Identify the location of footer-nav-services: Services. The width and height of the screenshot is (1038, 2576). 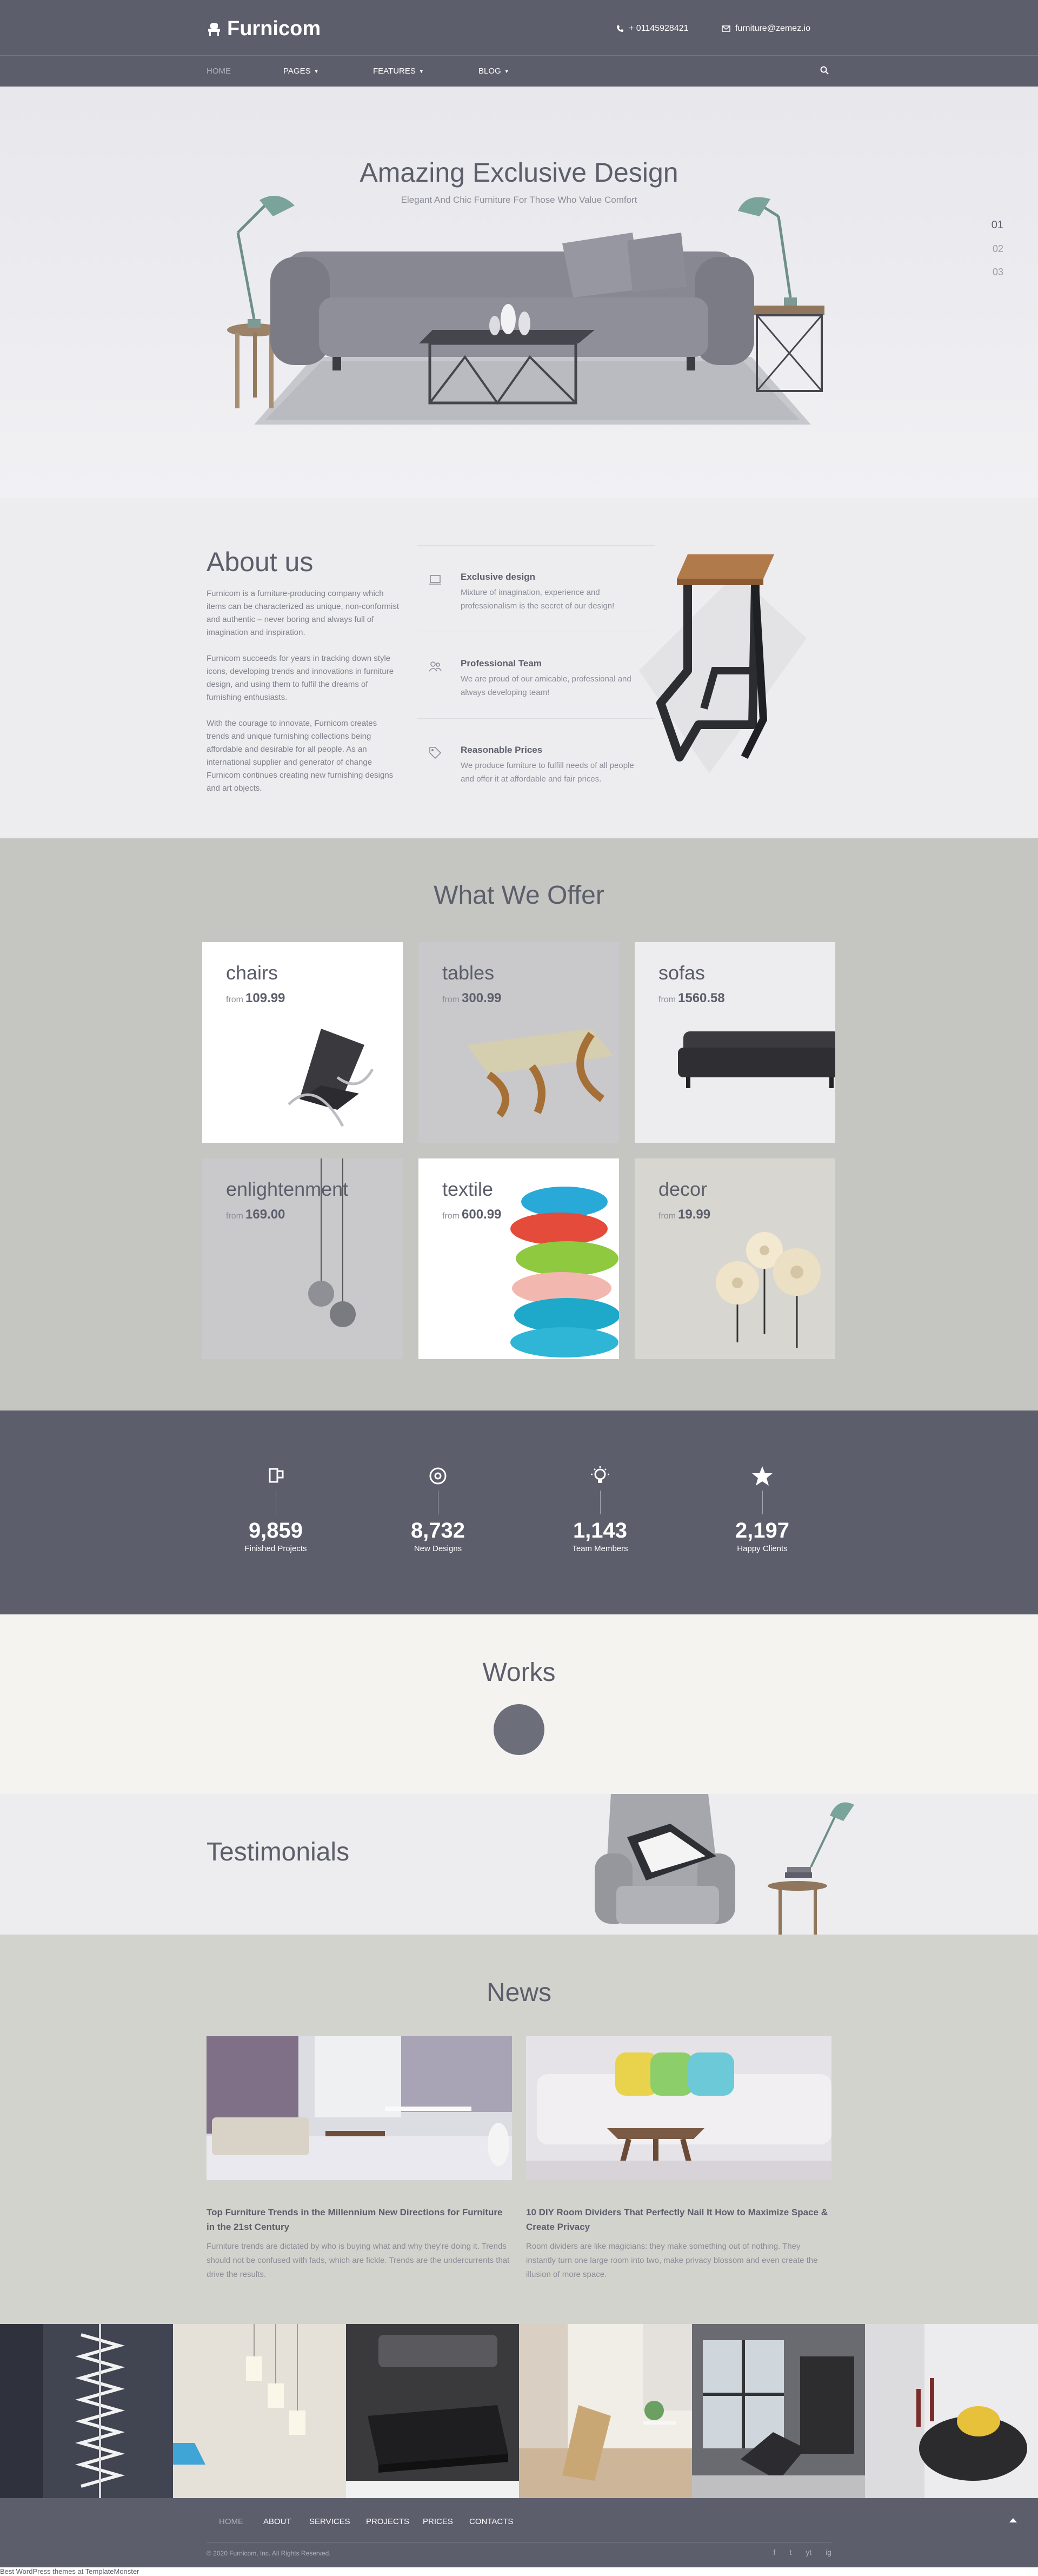
(329, 2522).